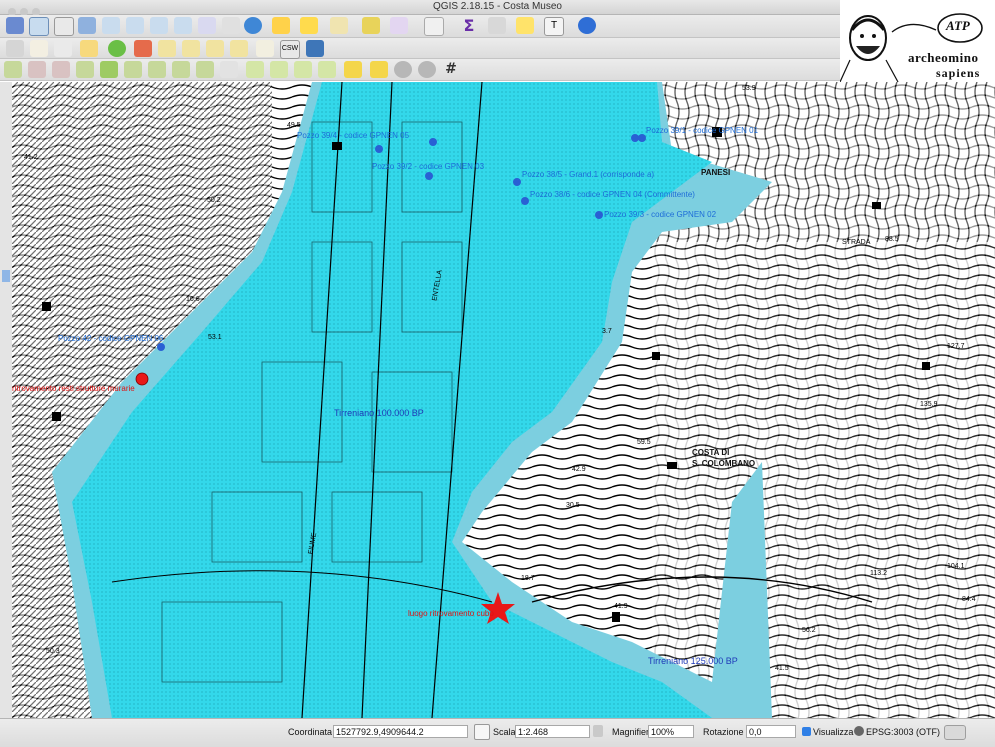  Describe the element at coordinates (379, 413) in the screenshot. I see `label-tirreniano-100k: Tirreniano 100.000 BP` at that location.